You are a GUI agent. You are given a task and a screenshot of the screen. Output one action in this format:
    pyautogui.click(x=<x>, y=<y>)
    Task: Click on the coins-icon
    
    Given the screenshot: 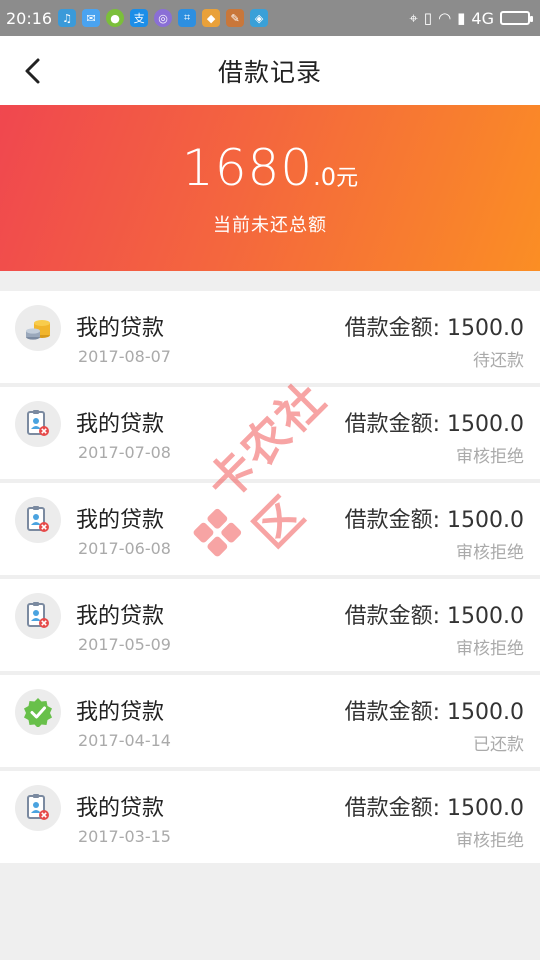 What is the action you would take?
    pyautogui.click(x=38, y=328)
    